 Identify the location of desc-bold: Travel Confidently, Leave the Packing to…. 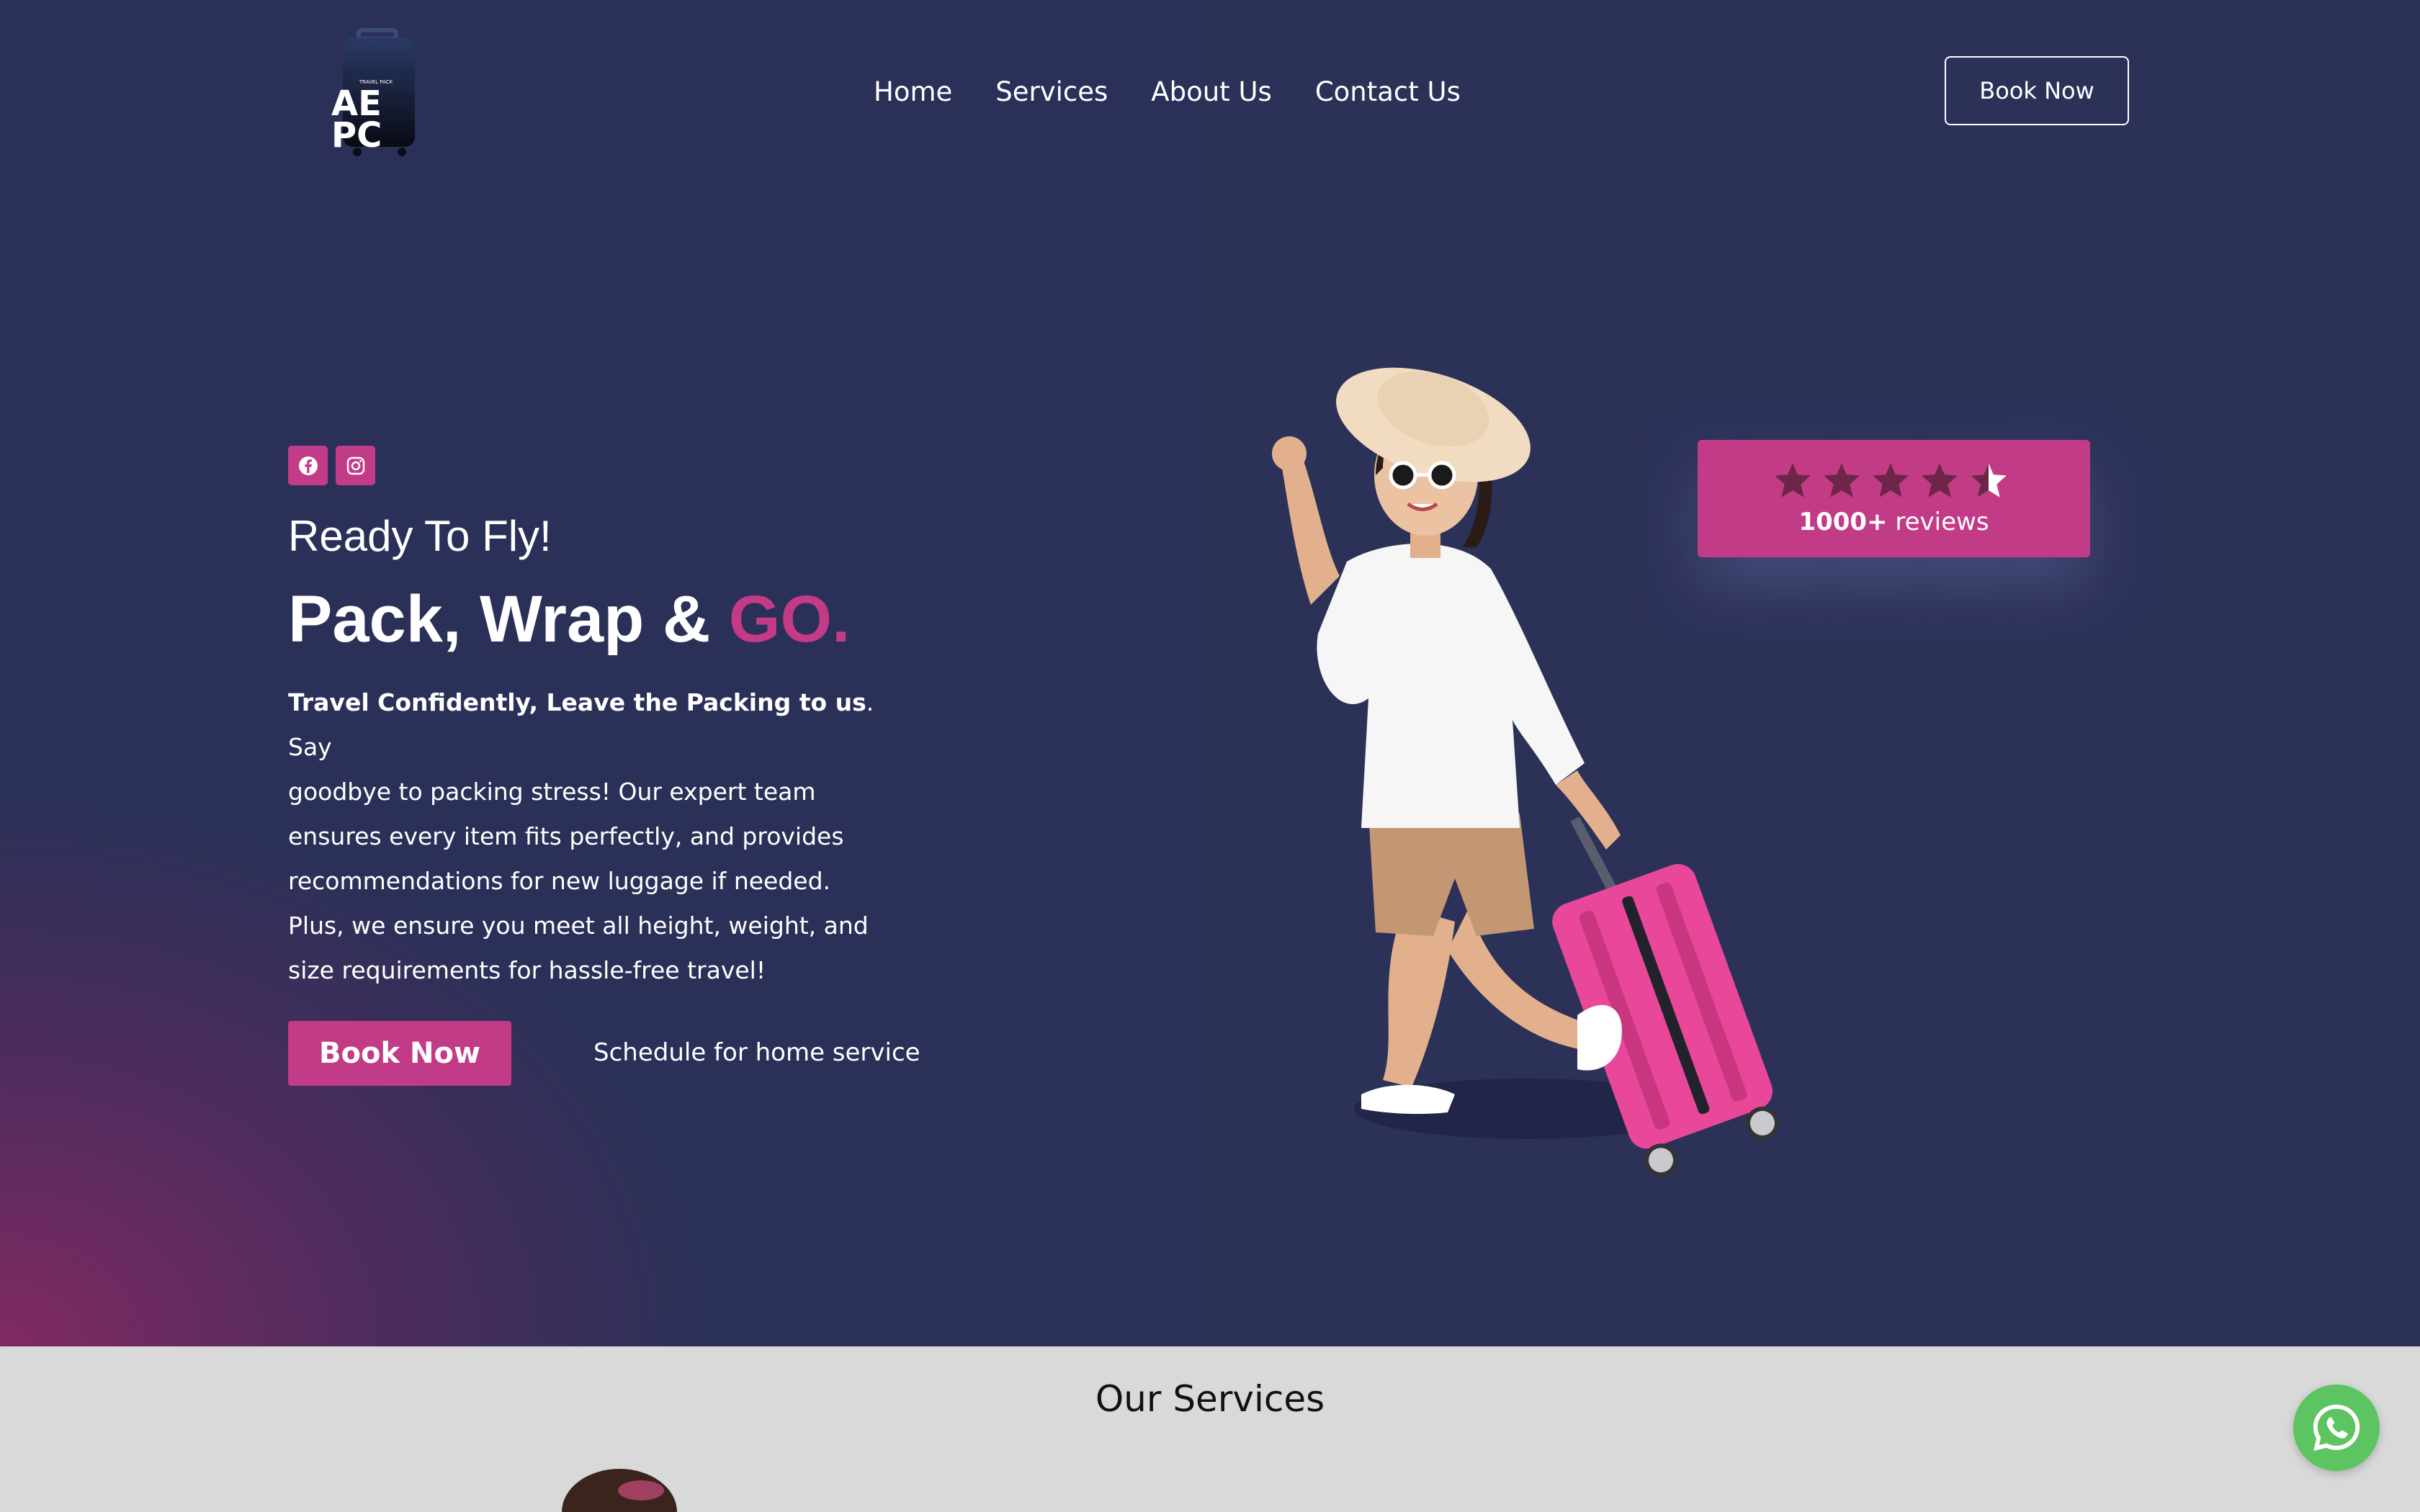
(577, 702).